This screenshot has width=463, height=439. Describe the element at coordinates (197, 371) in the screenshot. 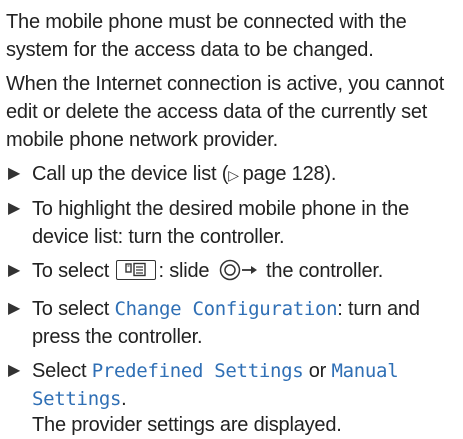

I see `menu-item-predefined-settings: Predefined Settings` at that location.